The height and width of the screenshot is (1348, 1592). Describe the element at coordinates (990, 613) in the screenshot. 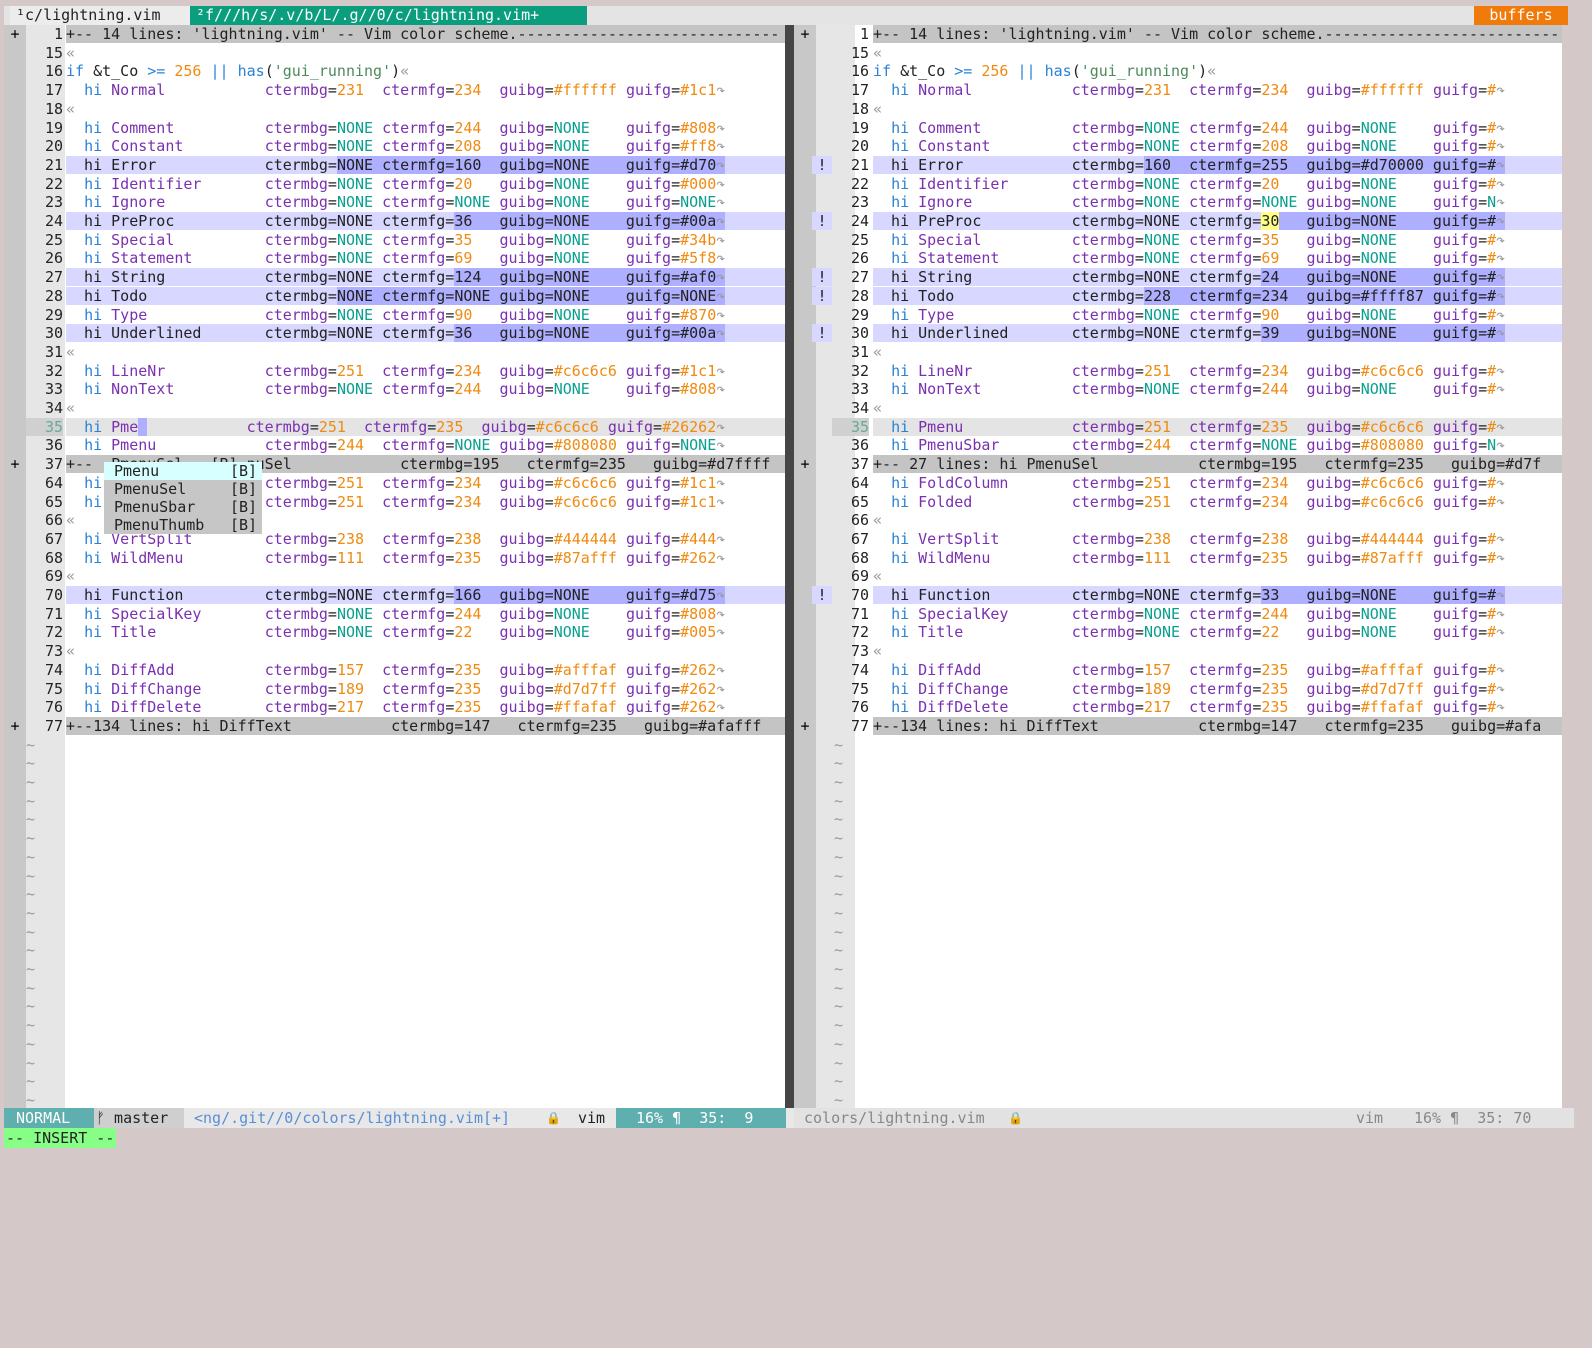

I see `token: SpecialKey` at that location.